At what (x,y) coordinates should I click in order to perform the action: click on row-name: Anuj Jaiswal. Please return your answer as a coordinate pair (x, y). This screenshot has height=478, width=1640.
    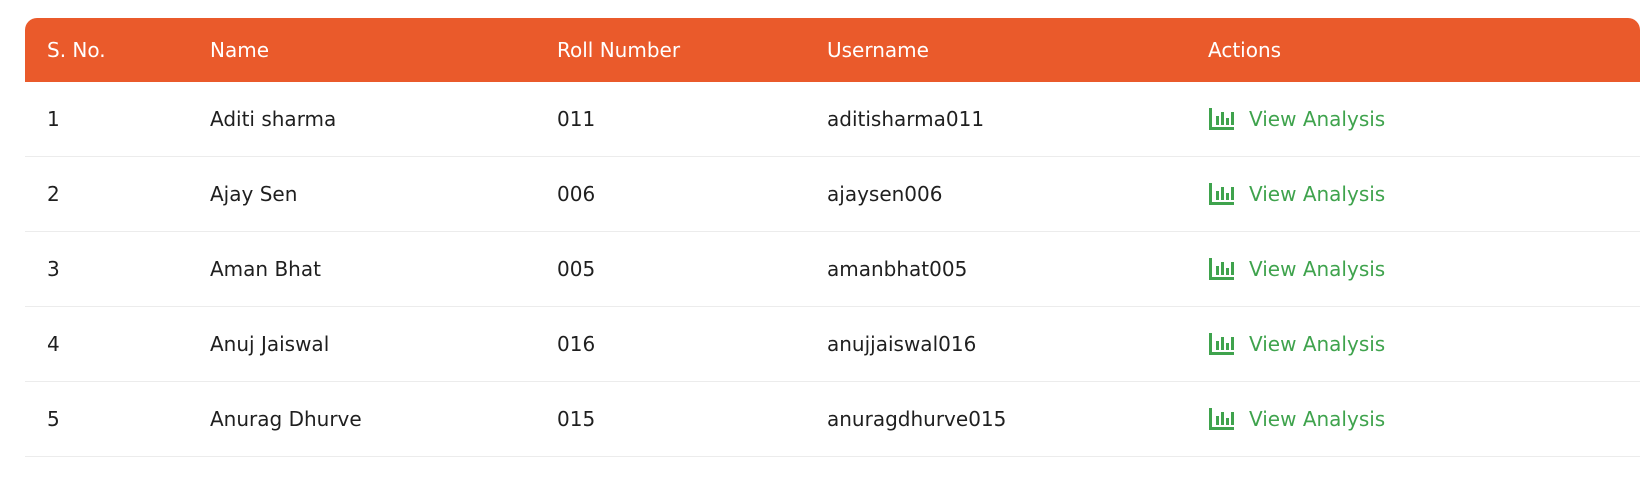
    Looking at the image, I should click on (270, 344).